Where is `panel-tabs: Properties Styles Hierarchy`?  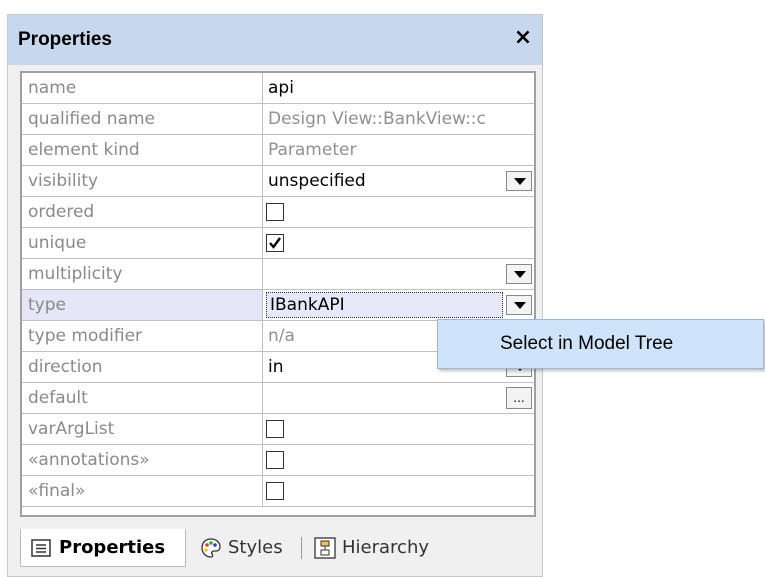 panel-tabs: Properties Styles Hierarchy is located at coordinates (280, 549).